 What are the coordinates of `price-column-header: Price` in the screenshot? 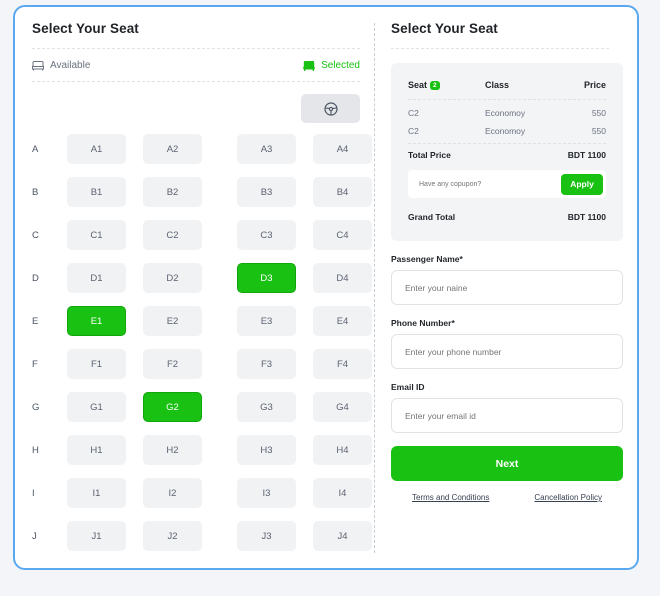 It's located at (594, 85).